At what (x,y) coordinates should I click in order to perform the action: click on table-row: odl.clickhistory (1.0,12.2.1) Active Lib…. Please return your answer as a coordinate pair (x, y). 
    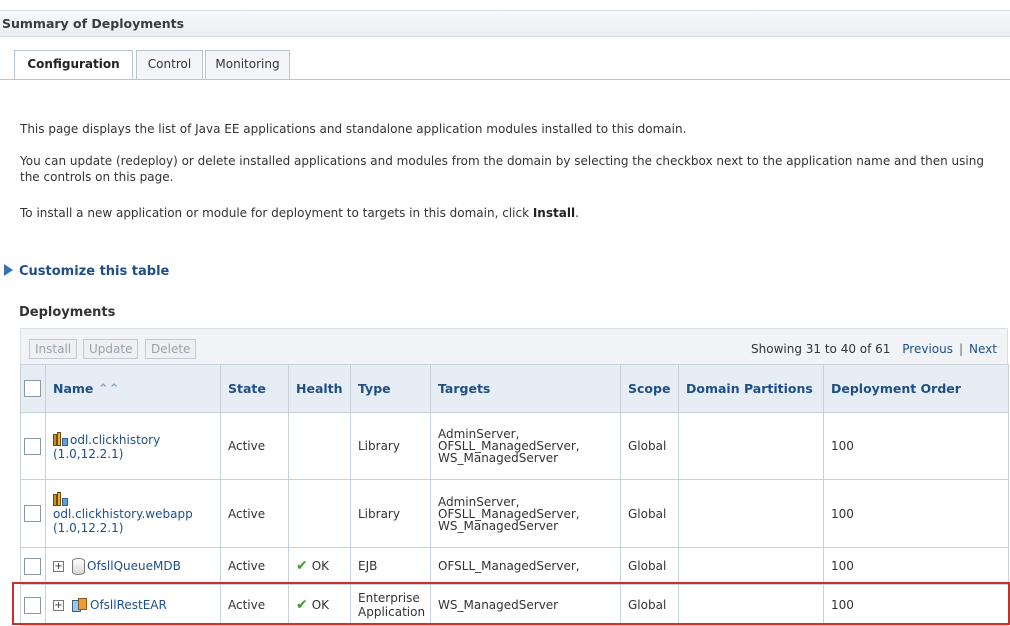
    Looking at the image, I should click on (514, 446).